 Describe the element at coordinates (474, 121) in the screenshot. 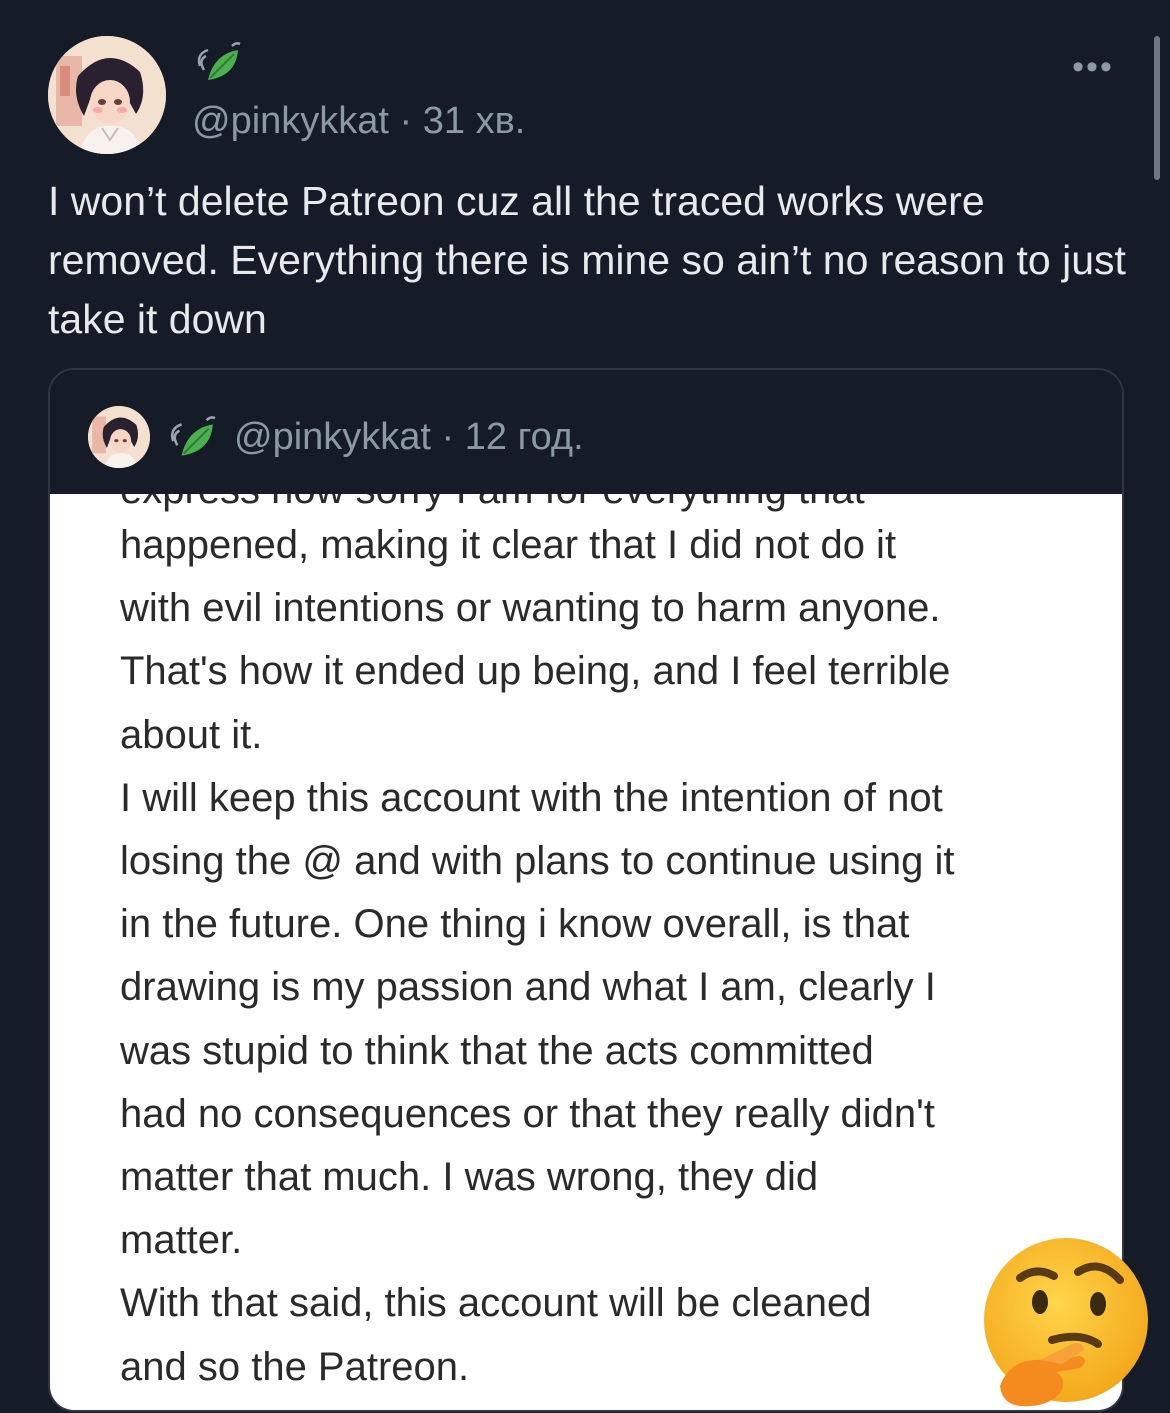

I see `tweet-timestamp: 31 хв.` at that location.